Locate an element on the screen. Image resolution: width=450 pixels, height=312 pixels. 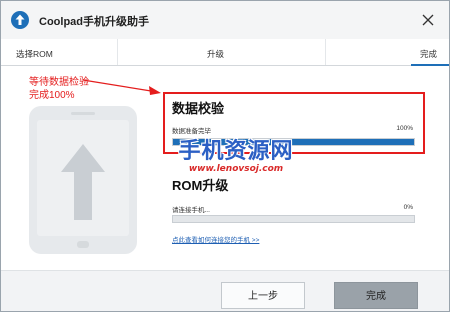
rom-progress-bar is located at coordinates (293, 219).